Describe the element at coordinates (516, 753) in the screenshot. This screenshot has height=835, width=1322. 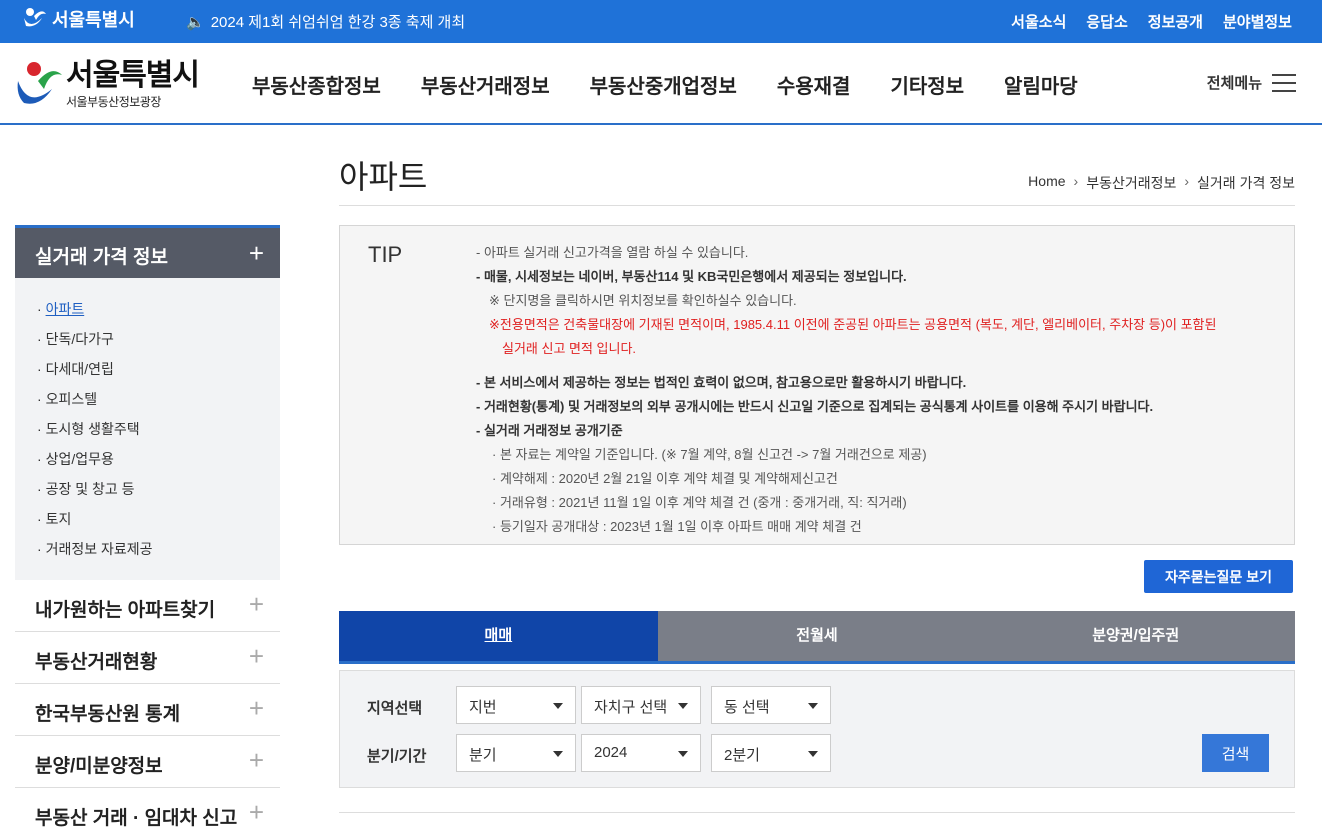
I see `period-type-select: 분기` at that location.